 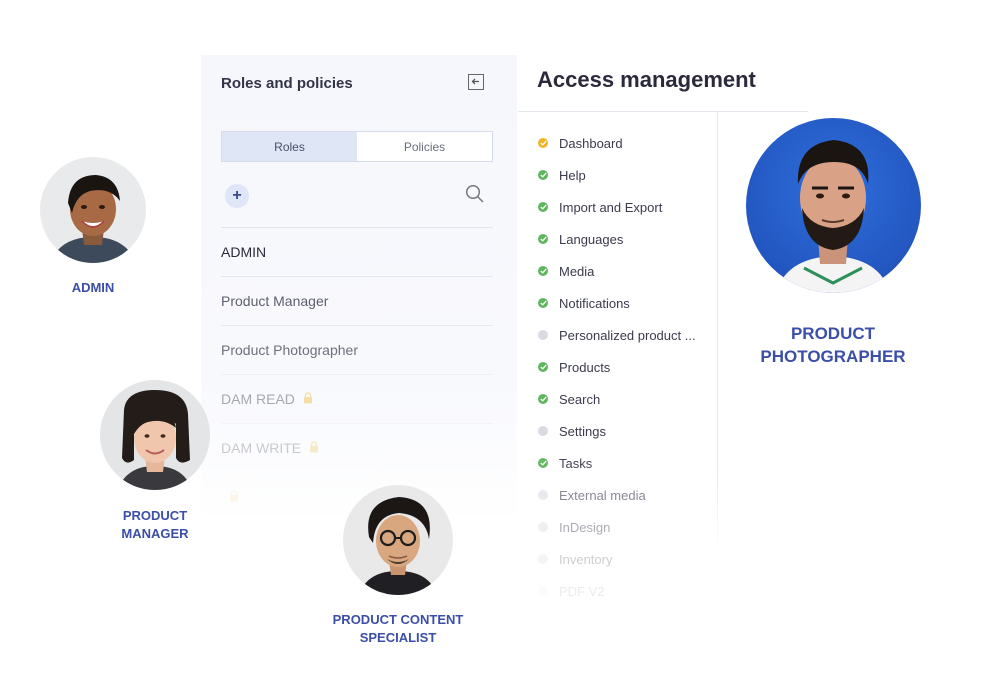 What do you see at coordinates (155, 525) in the screenshot?
I see `product-manager-label: PRODUCT MANAGER` at bounding box center [155, 525].